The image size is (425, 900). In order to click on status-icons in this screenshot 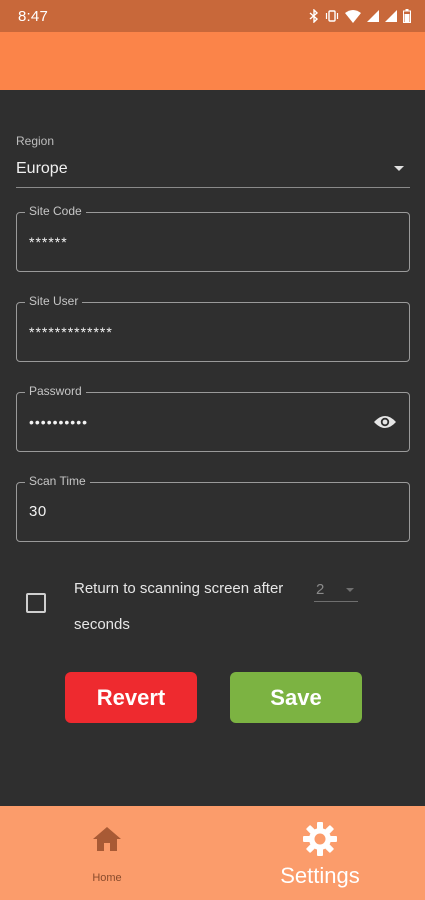, I will do `click(360, 16)`.